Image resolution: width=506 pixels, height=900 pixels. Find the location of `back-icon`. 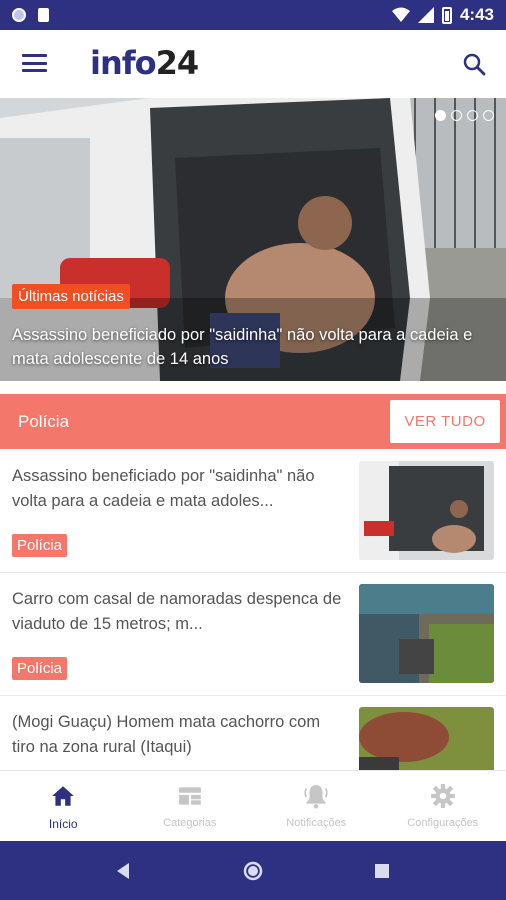

back-icon is located at coordinates (124, 871).